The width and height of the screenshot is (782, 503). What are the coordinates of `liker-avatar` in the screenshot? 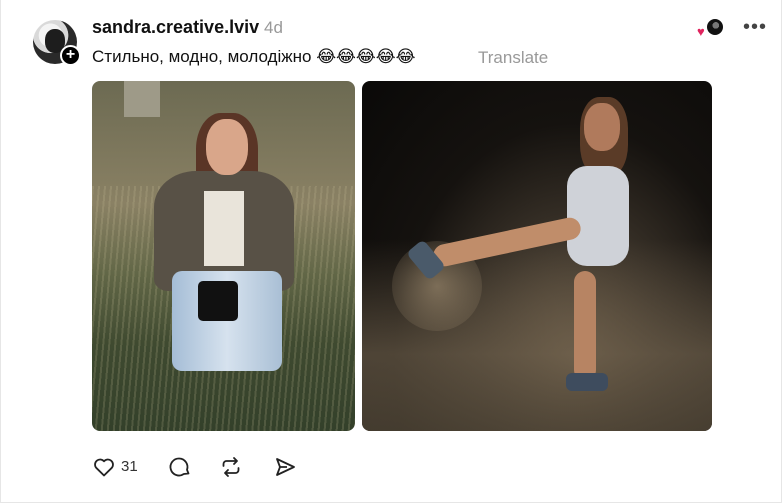 It's located at (715, 27).